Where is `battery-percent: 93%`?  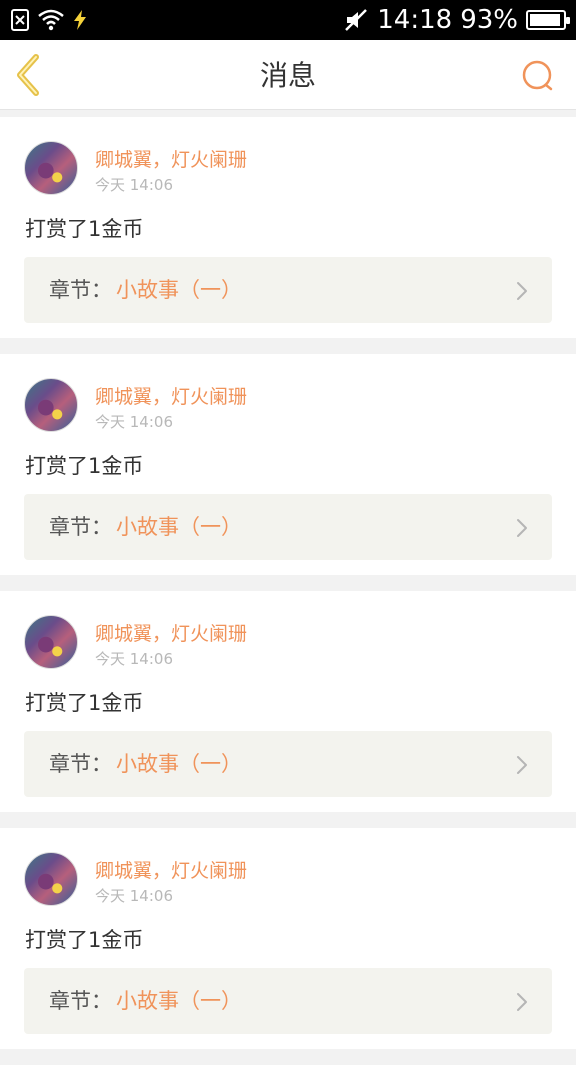
battery-percent: 93% is located at coordinates (489, 20).